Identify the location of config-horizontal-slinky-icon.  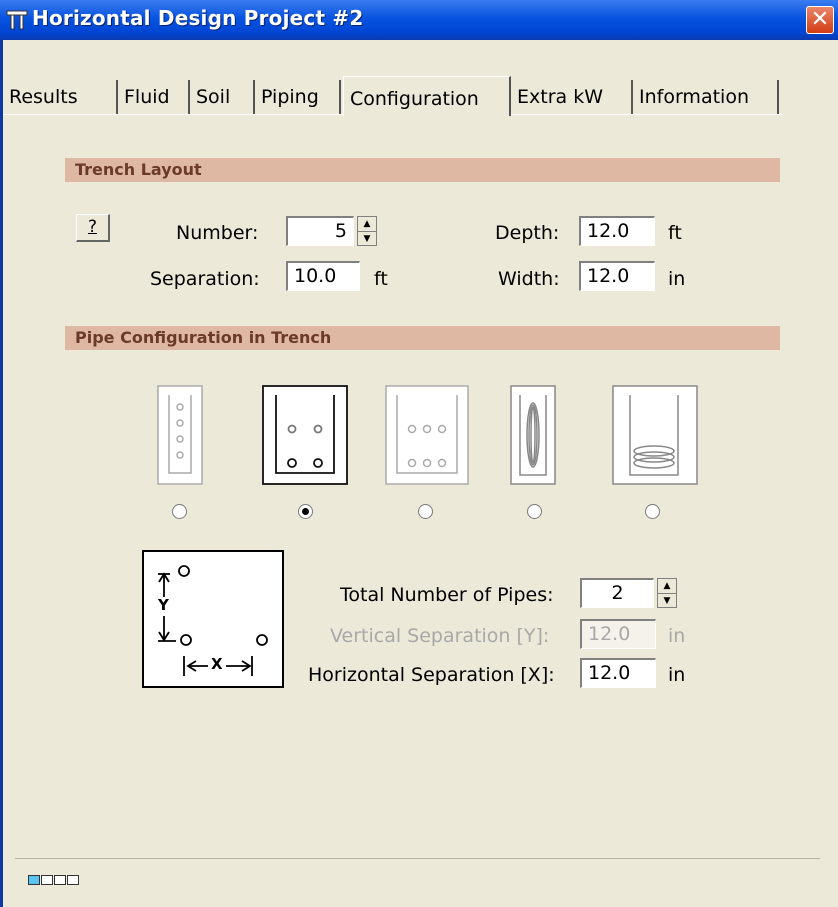
(655, 435).